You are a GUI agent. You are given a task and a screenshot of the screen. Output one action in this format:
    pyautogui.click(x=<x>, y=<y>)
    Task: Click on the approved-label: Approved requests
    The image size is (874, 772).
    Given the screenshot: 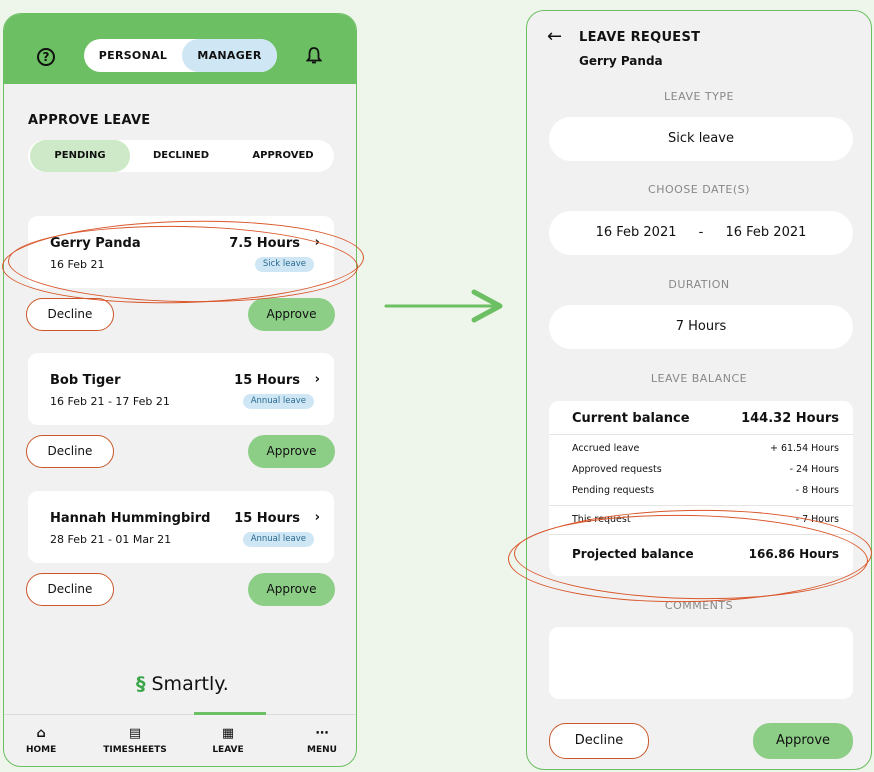 What is the action you would take?
    pyautogui.click(x=617, y=469)
    